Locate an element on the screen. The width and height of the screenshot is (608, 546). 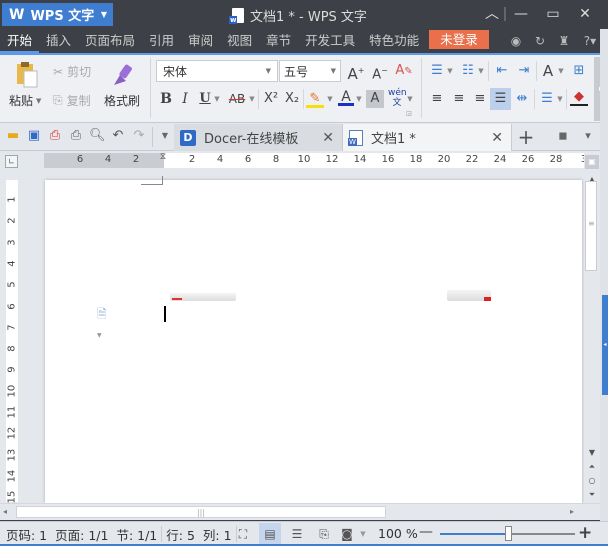
previous-page-button: ⏶ is located at coordinates (592, 467).